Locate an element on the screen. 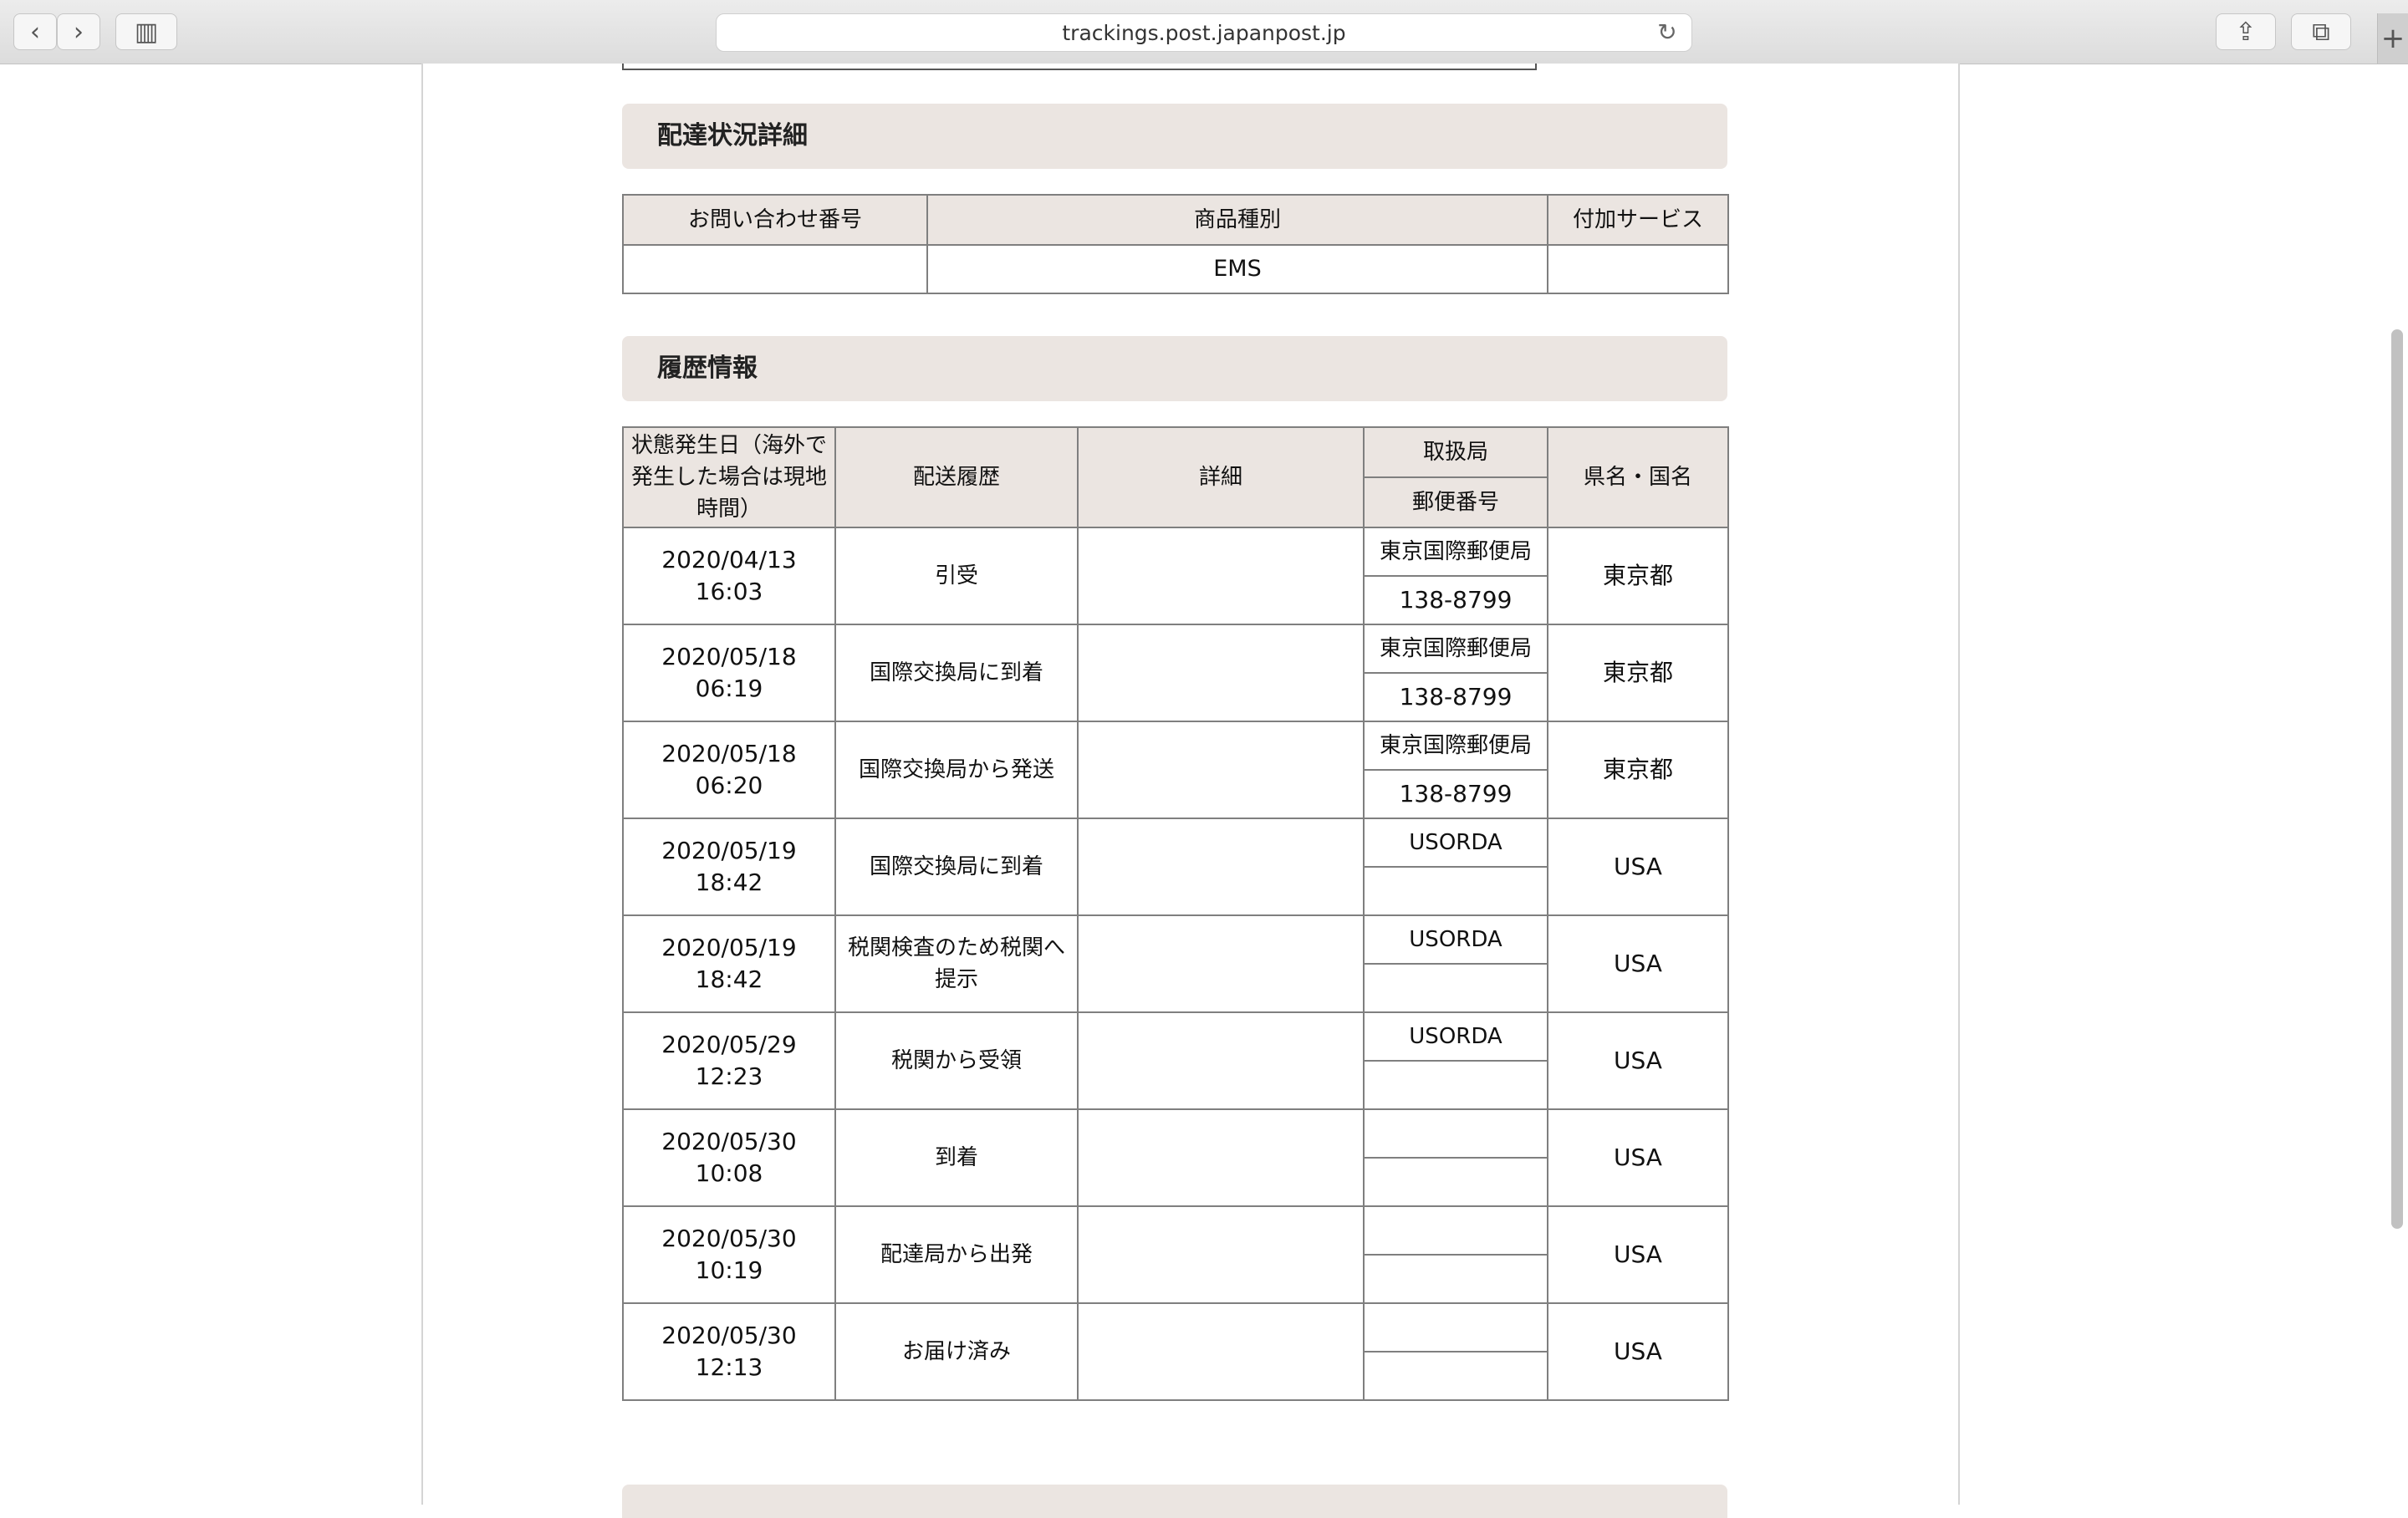 This screenshot has width=2408, height=1518. forward-button: › is located at coordinates (79, 31).